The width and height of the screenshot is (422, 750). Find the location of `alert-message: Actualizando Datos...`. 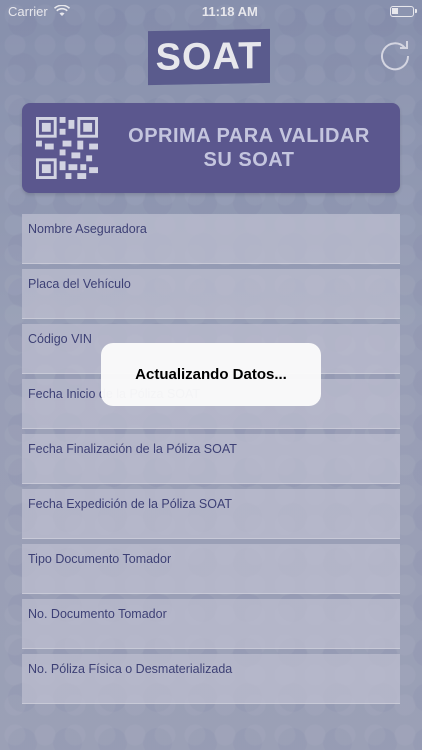

alert-message: Actualizando Datos... is located at coordinates (211, 374).